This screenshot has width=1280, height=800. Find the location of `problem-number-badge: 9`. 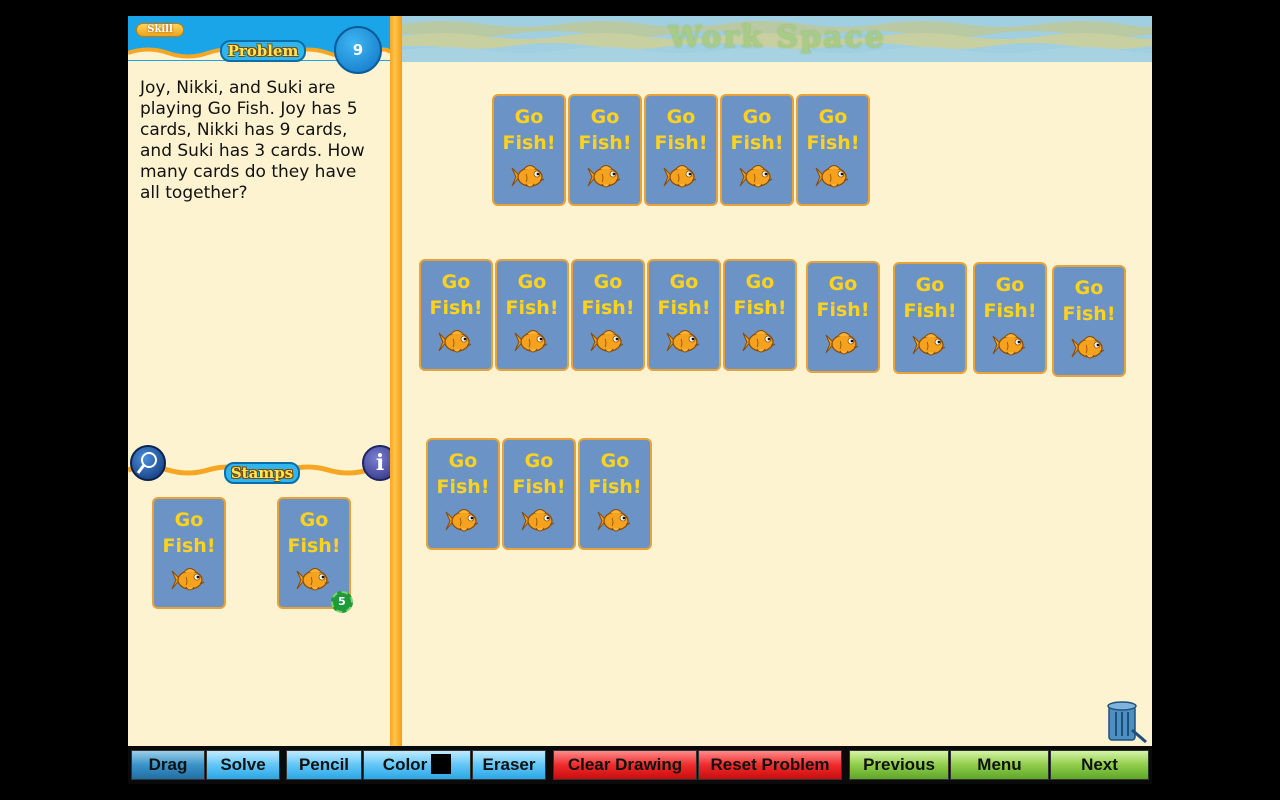

problem-number-badge: 9 is located at coordinates (358, 50).